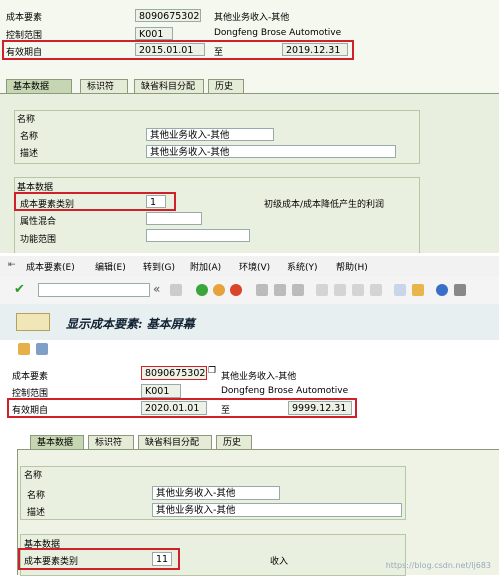 Image resolution: width=499 pixels, height=576 pixels. What do you see at coordinates (176, 290) in the screenshot?
I see `save-icon` at bounding box center [176, 290].